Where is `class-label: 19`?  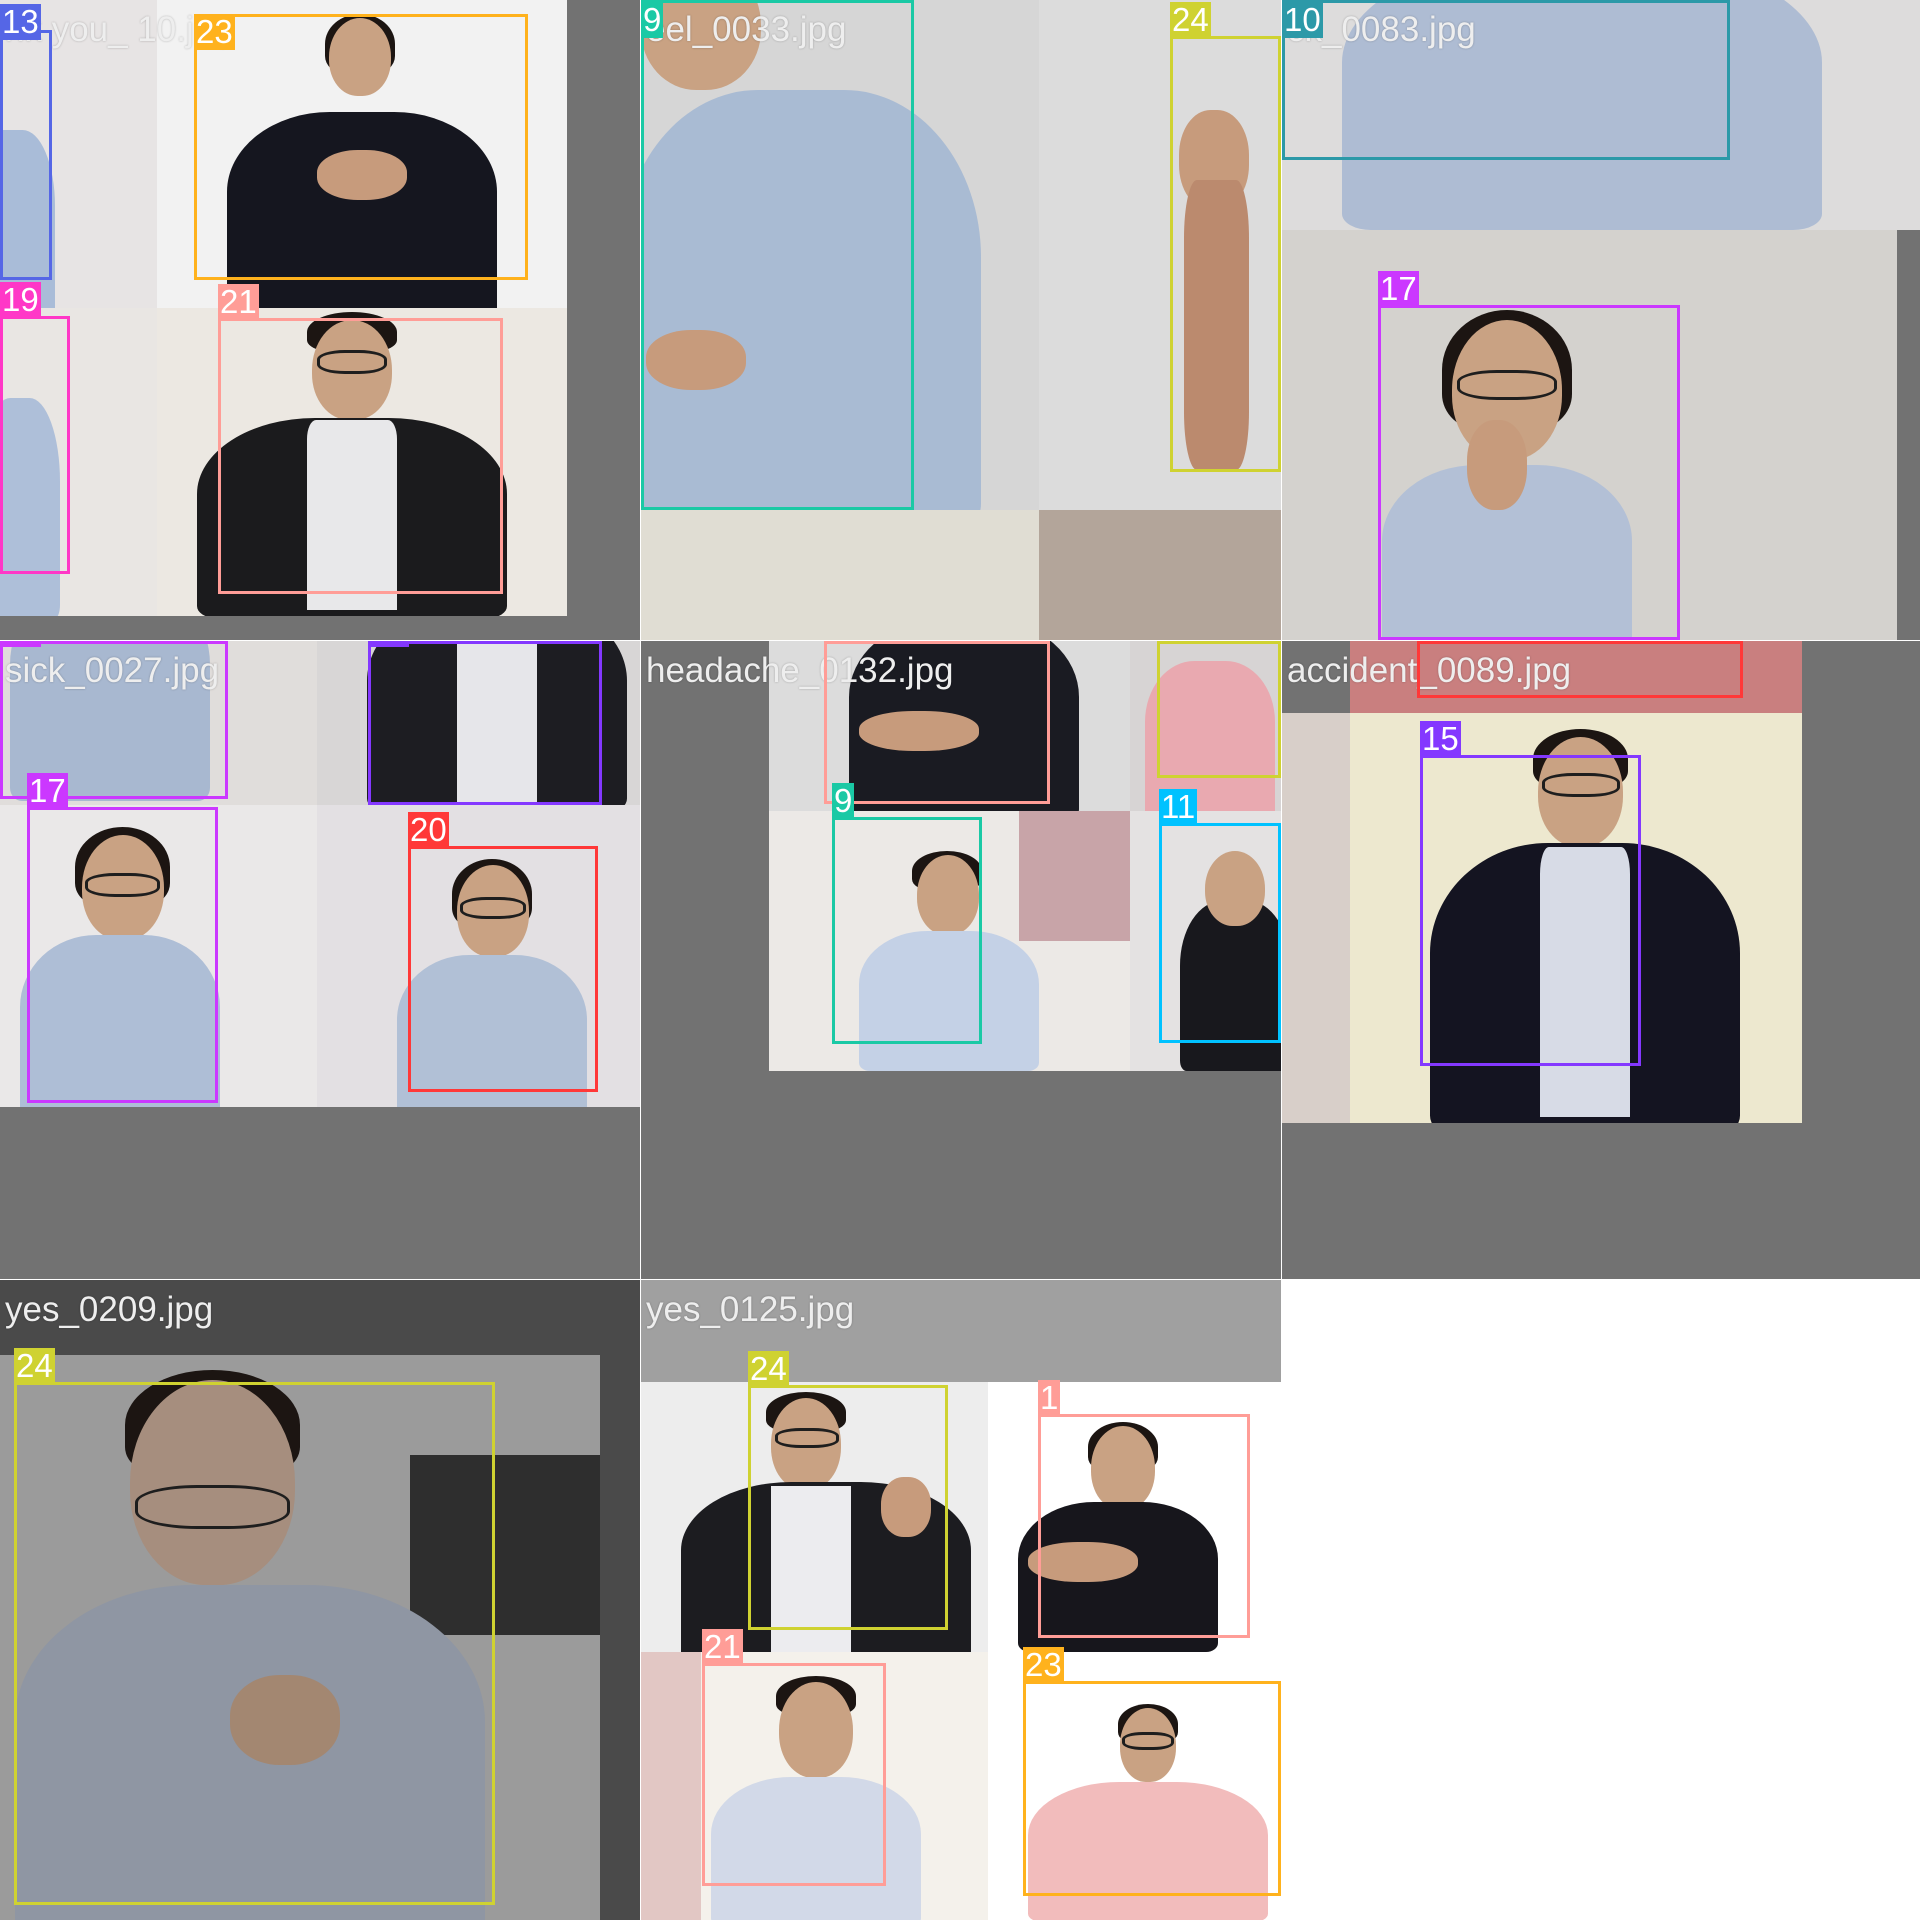
class-label: 19 is located at coordinates (20, 299).